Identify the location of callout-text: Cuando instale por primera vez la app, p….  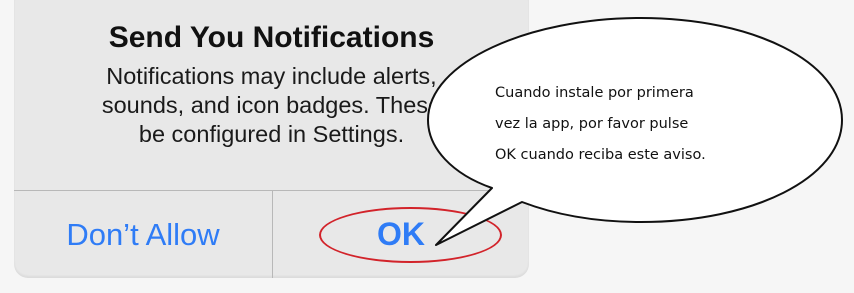
(639, 124).